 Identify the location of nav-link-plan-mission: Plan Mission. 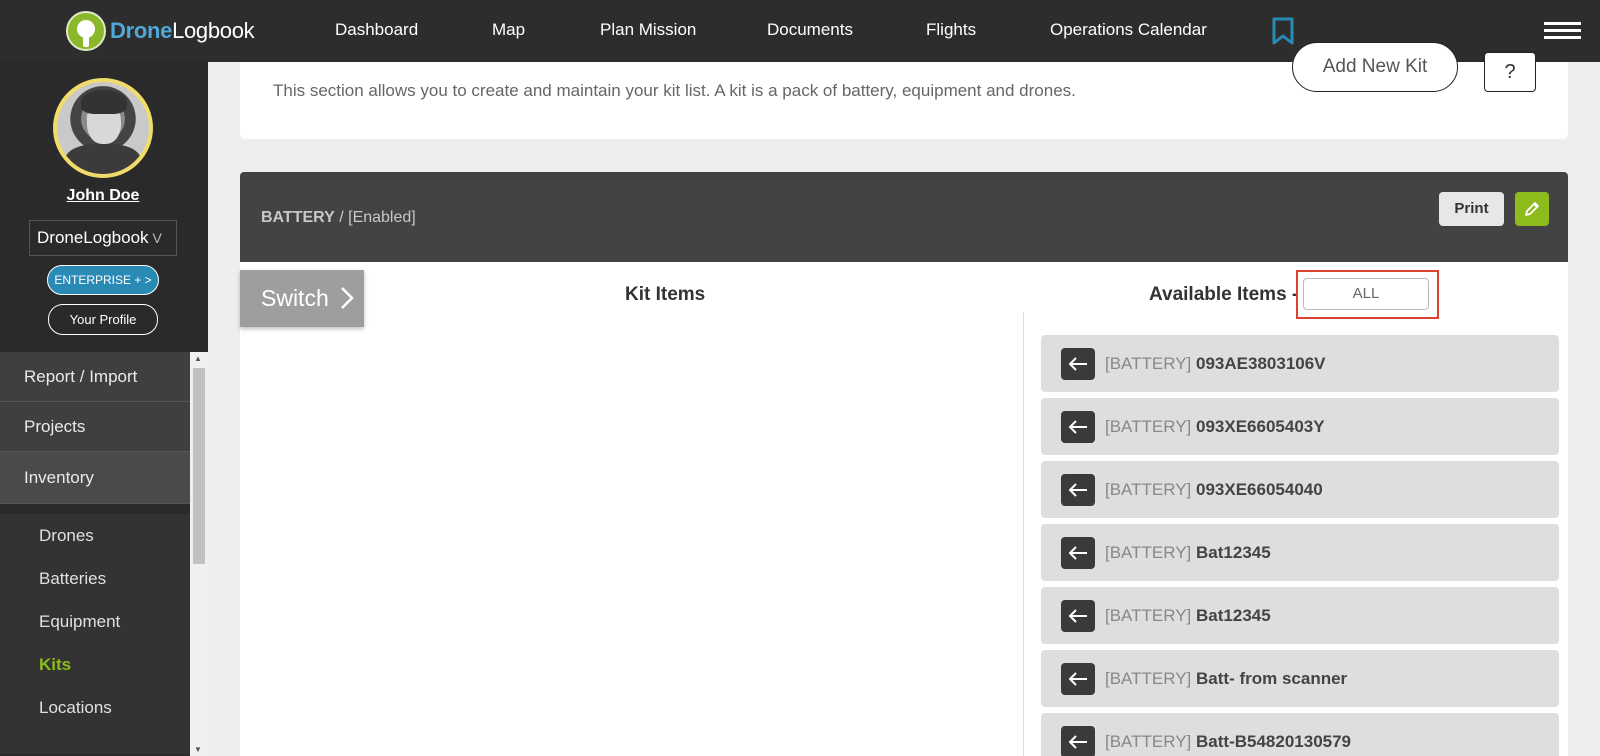
(648, 30).